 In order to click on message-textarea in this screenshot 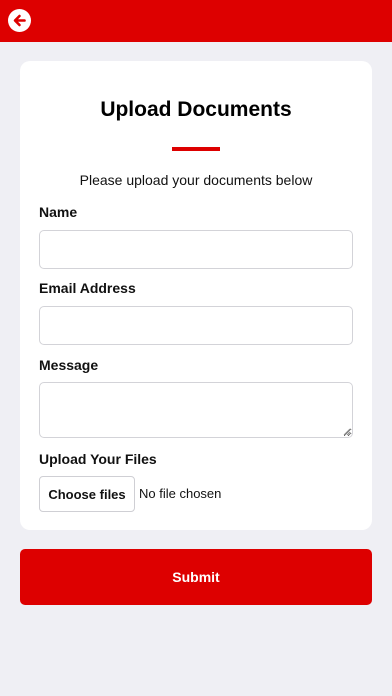, I will do `click(196, 410)`.